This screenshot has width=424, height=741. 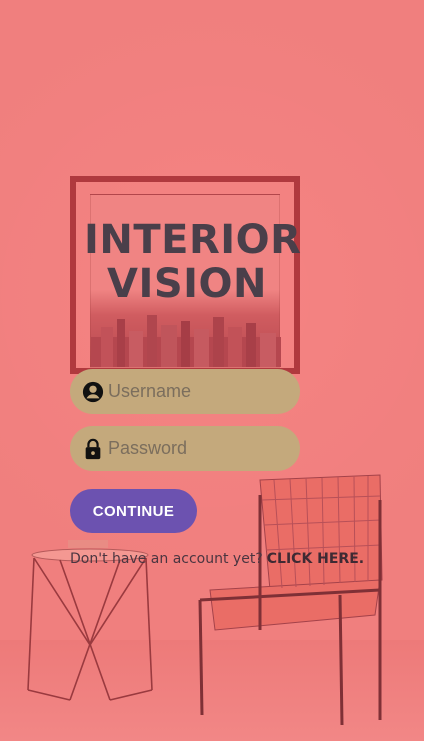 What do you see at coordinates (193, 240) in the screenshot?
I see `title-line-1: INTERIOR` at bounding box center [193, 240].